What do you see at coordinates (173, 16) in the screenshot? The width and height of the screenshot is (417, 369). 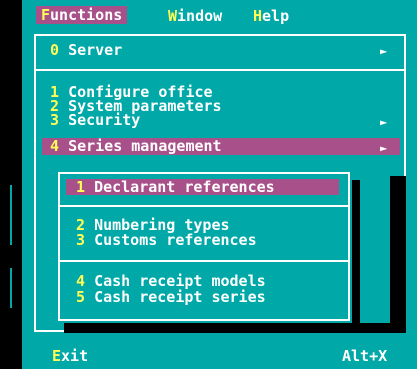 I see `menu-window-hotkey: W` at bounding box center [173, 16].